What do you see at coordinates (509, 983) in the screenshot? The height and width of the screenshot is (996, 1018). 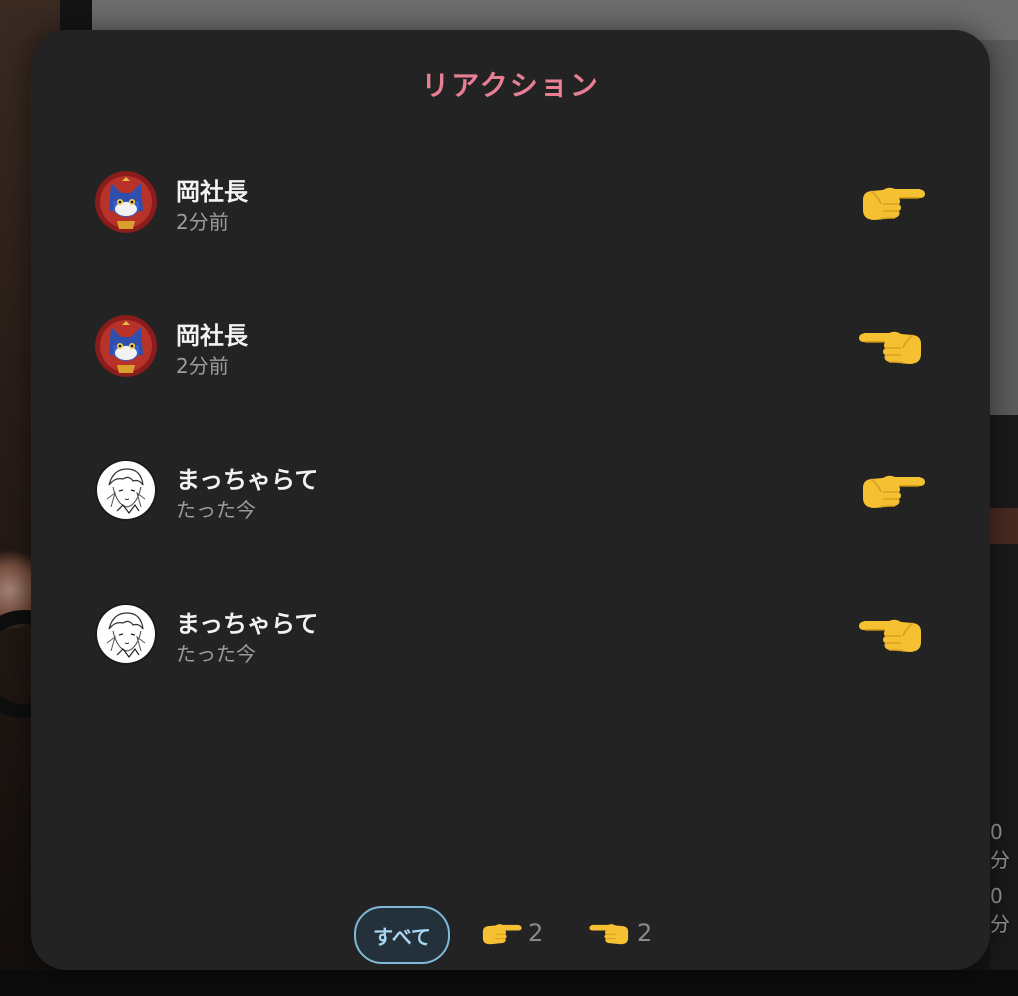 I see `background-bottom-bar` at bounding box center [509, 983].